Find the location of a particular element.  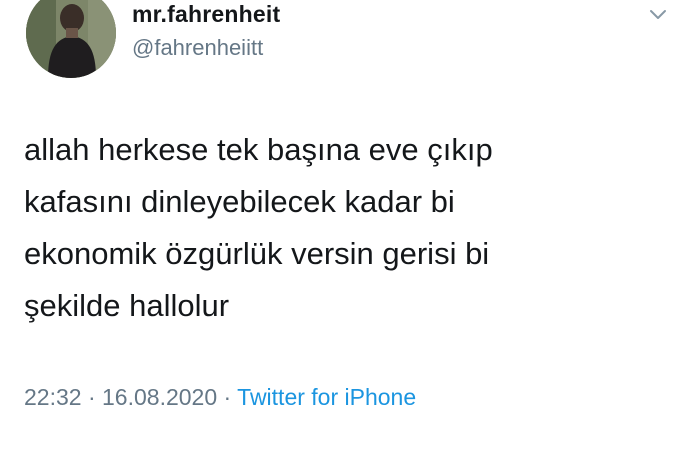

avatar is located at coordinates (71, 39).